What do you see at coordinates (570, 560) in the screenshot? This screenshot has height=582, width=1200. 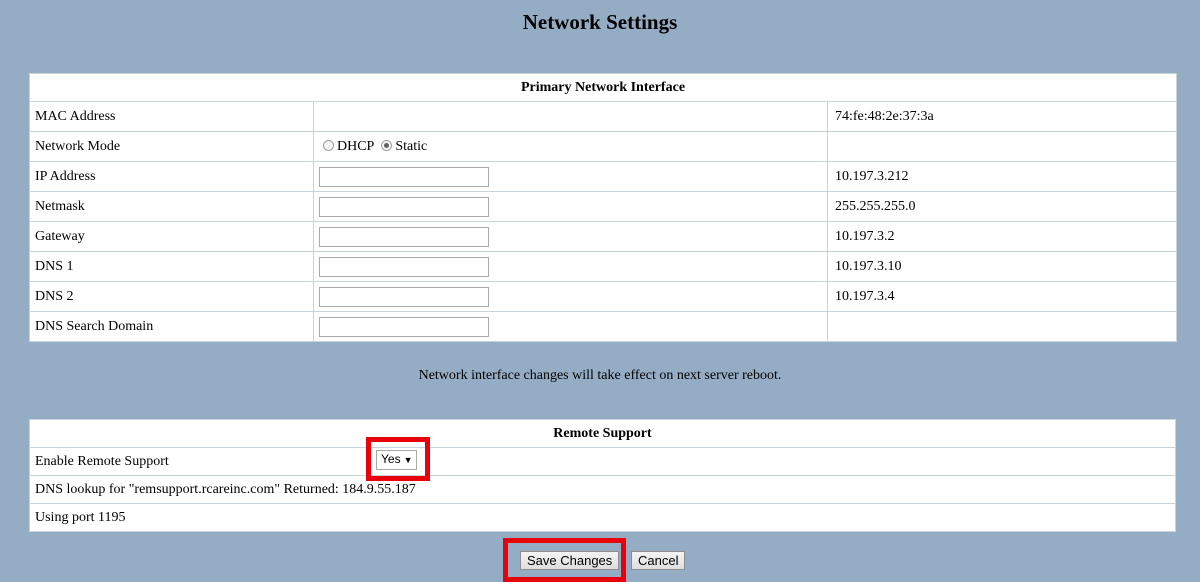 I see `save-changes-button: Save Changes` at bounding box center [570, 560].